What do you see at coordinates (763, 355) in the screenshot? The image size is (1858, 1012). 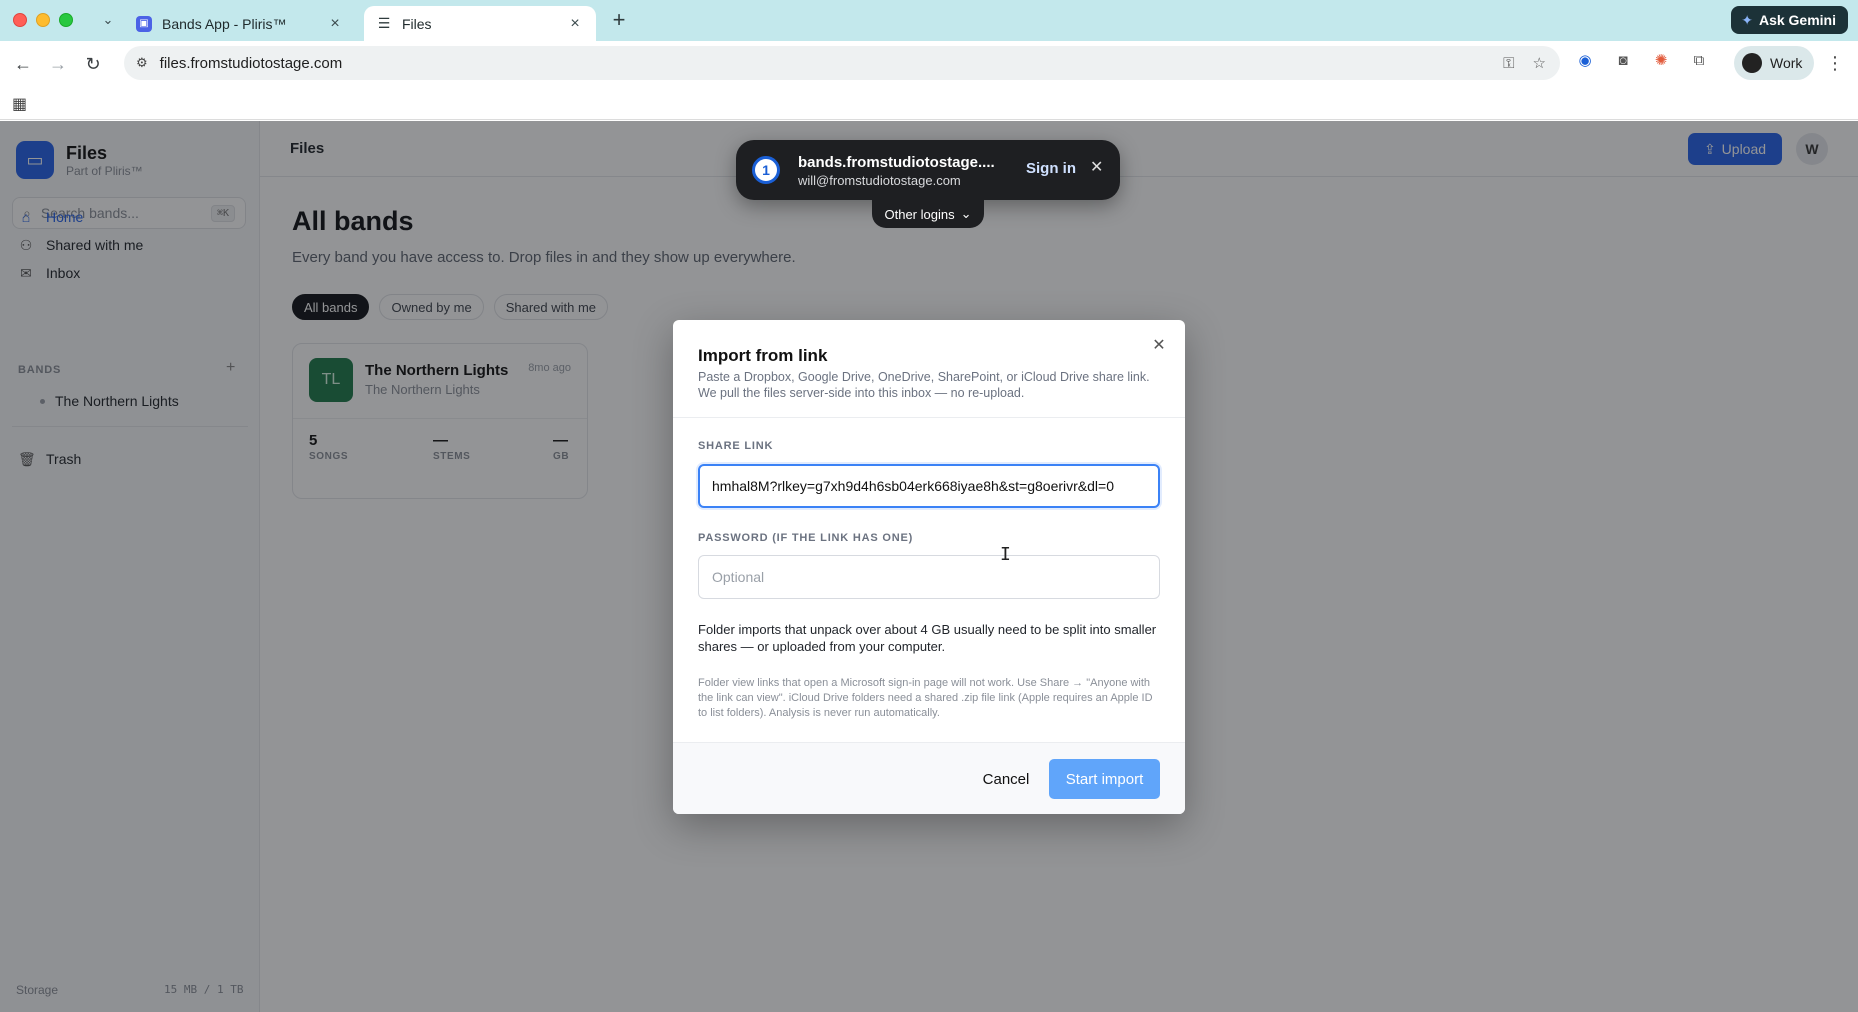 I see `dialog-title: Import from link` at bounding box center [763, 355].